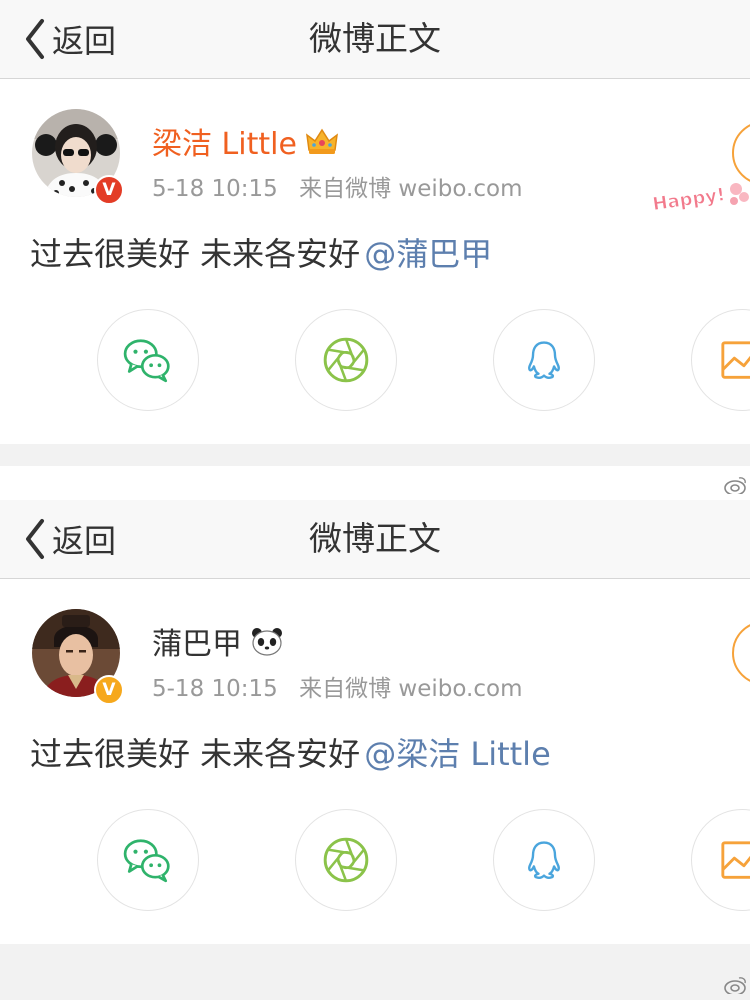 This screenshot has width=750, height=1000. I want to click on username-row: 蒲巴甲, so click(218, 641).